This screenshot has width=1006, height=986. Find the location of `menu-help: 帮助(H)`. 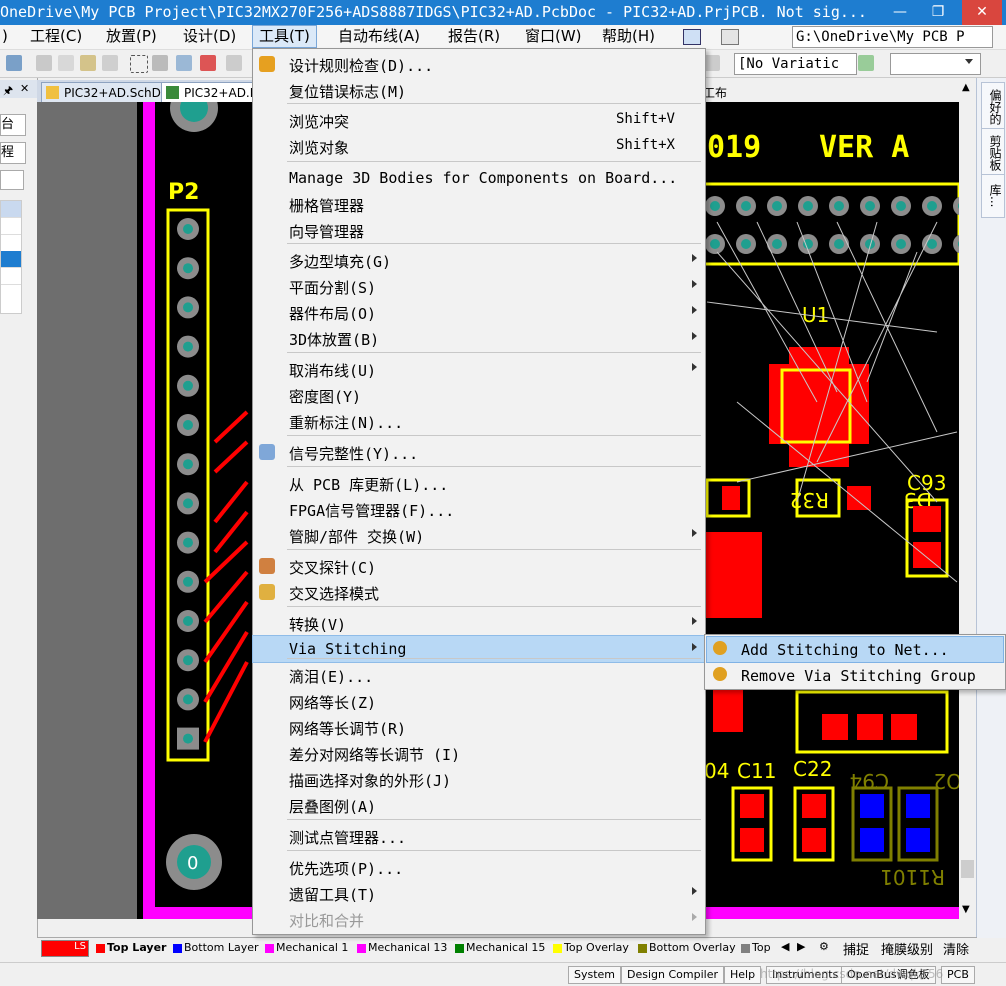

menu-help: 帮助(H) is located at coordinates (628, 36).